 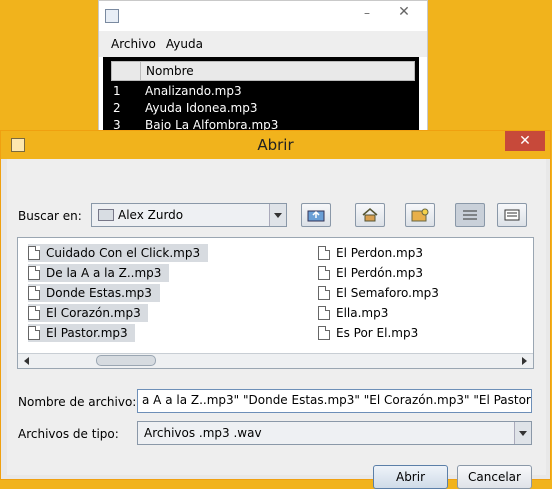 I want to click on filetype-label: Archivos de tipo:, so click(x=68, y=434).